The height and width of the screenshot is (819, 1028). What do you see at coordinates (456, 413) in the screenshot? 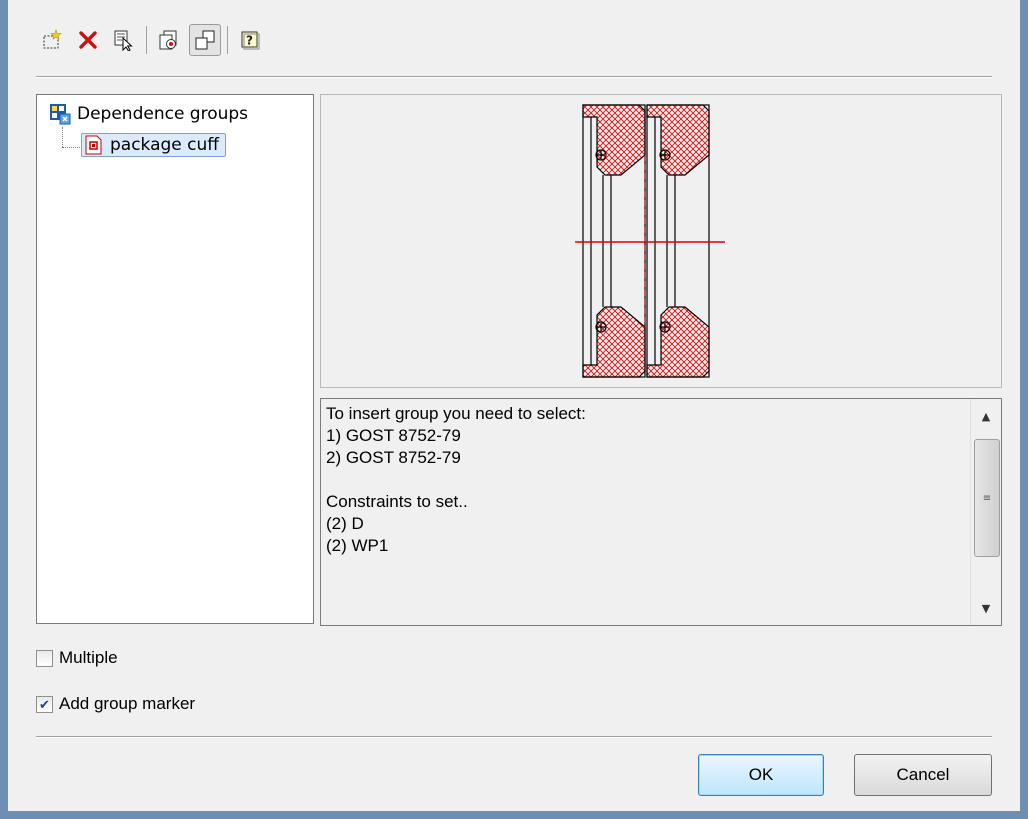
I see `instruction-line: To insert group you need to select:` at bounding box center [456, 413].